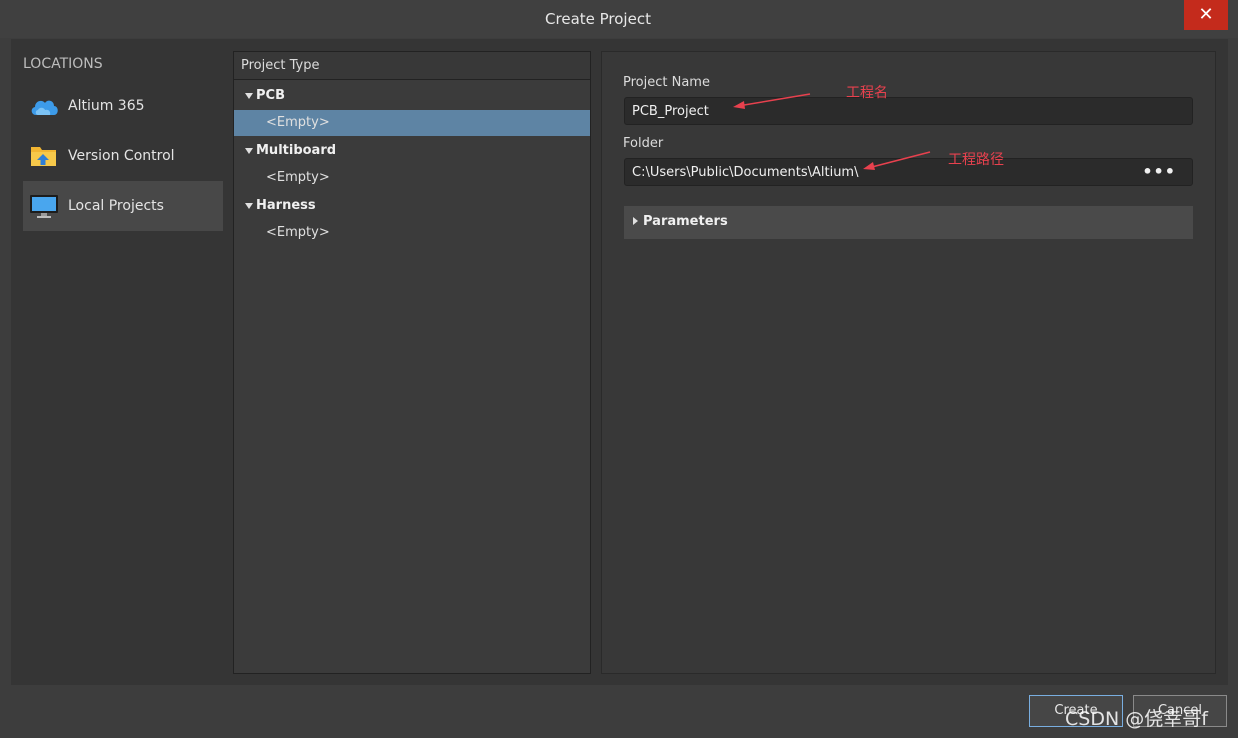  Describe the element at coordinates (976, 160) in the screenshot. I see `annotation-folder: 工程路径` at that location.